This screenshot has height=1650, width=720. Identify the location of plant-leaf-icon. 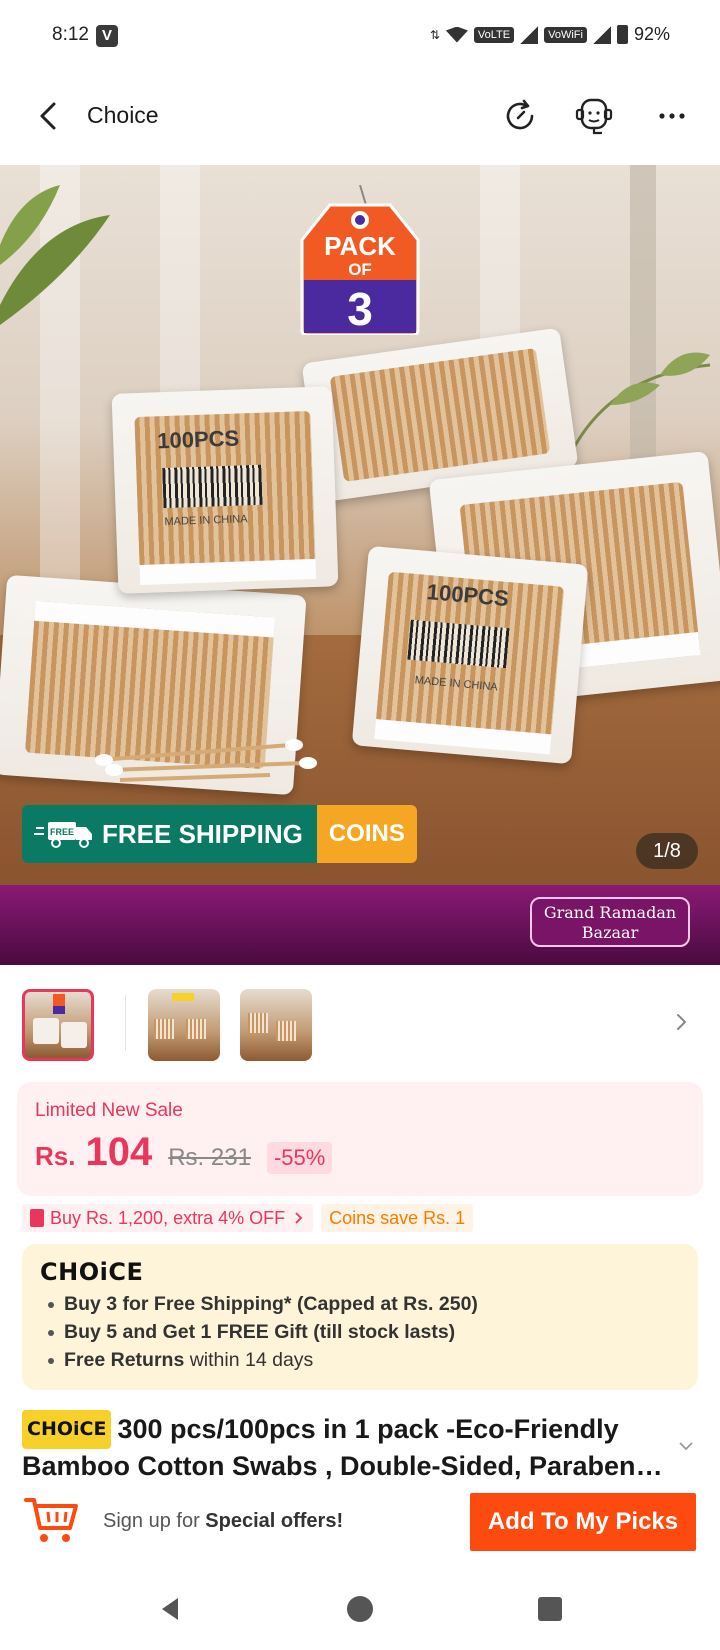
(55, 255).